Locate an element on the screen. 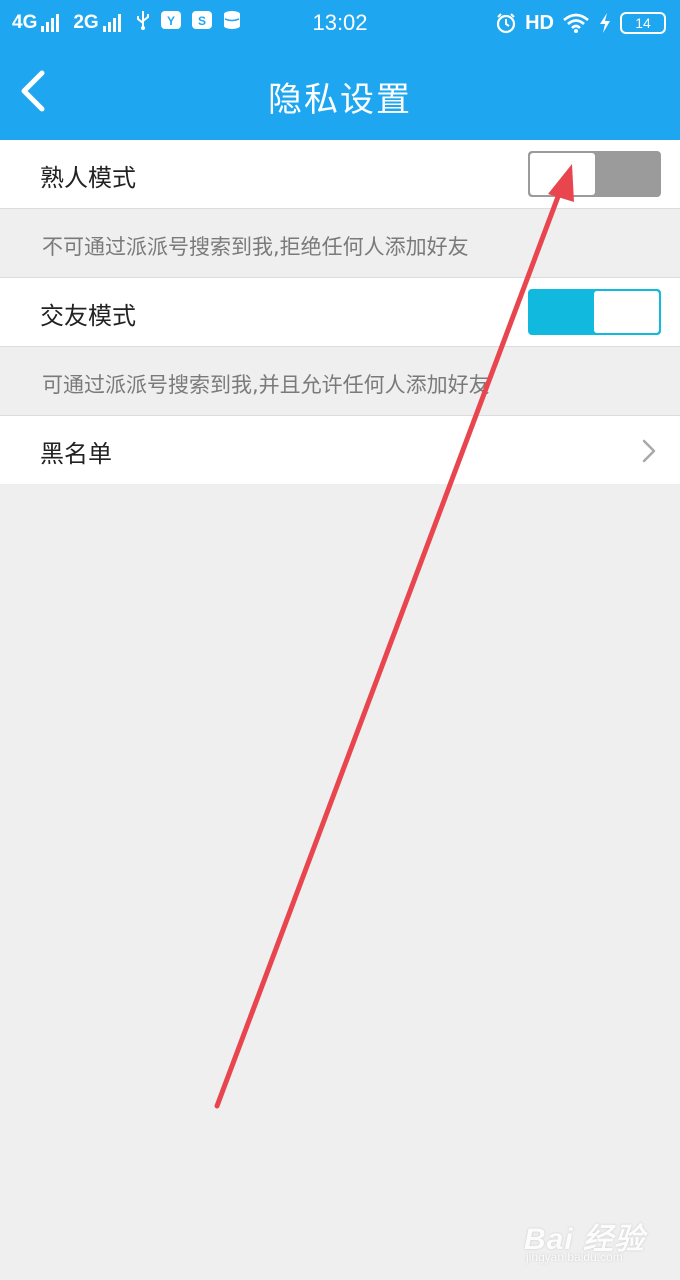 The width and height of the screenshot is (680, 1280). watermark-url: jingyan.baidu.com is located at coordinates (574, 1257).